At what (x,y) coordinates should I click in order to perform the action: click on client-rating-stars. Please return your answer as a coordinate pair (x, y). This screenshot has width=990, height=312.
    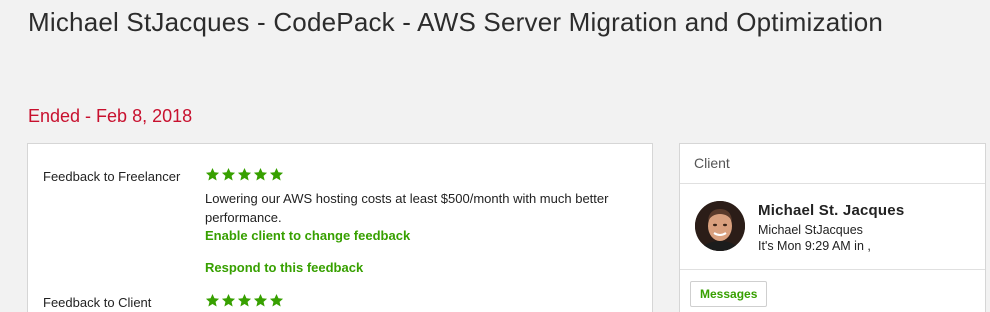
    Looking at the image, I should click on (244, 300).